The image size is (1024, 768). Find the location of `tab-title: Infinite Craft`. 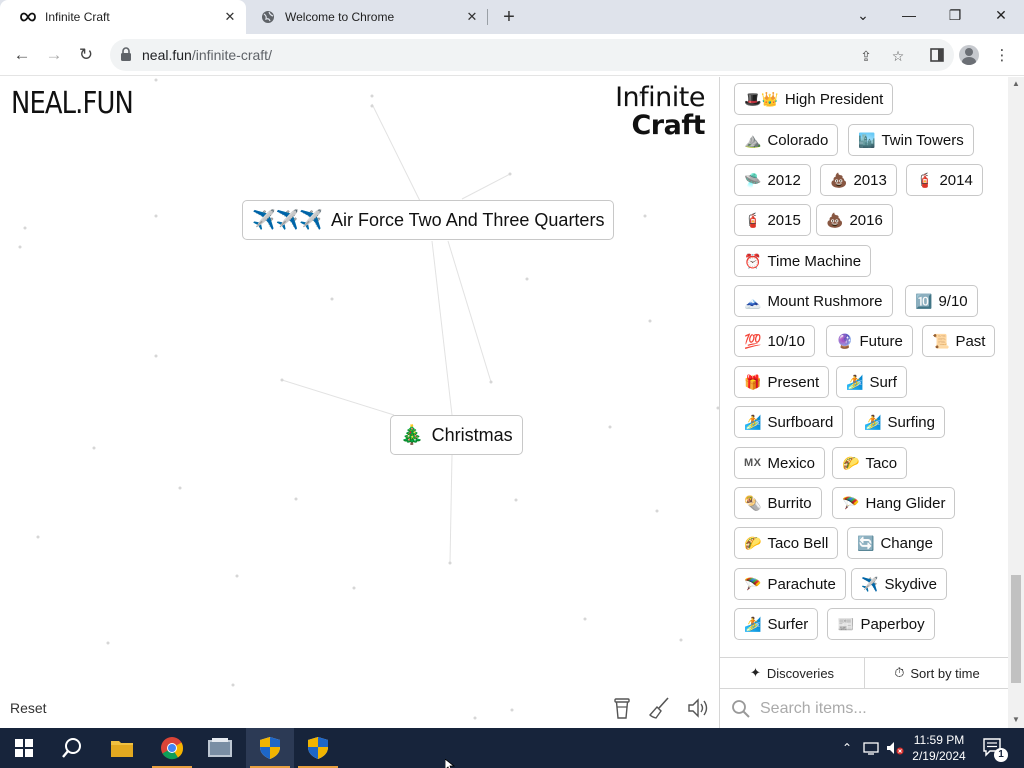

tab-title: Infinite Craft is located at coordinates (77, 17).